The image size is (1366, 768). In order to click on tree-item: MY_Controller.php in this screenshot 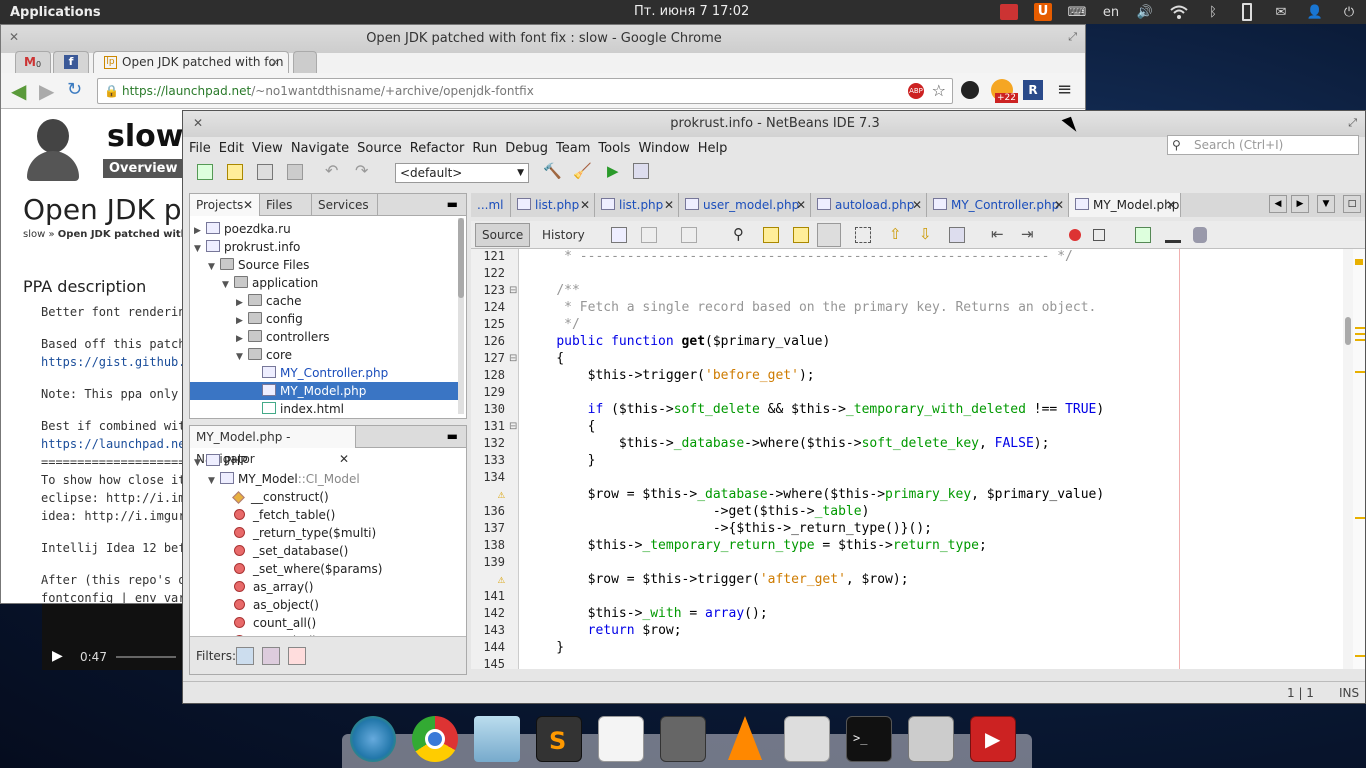, I will do `click(319, 373)`.